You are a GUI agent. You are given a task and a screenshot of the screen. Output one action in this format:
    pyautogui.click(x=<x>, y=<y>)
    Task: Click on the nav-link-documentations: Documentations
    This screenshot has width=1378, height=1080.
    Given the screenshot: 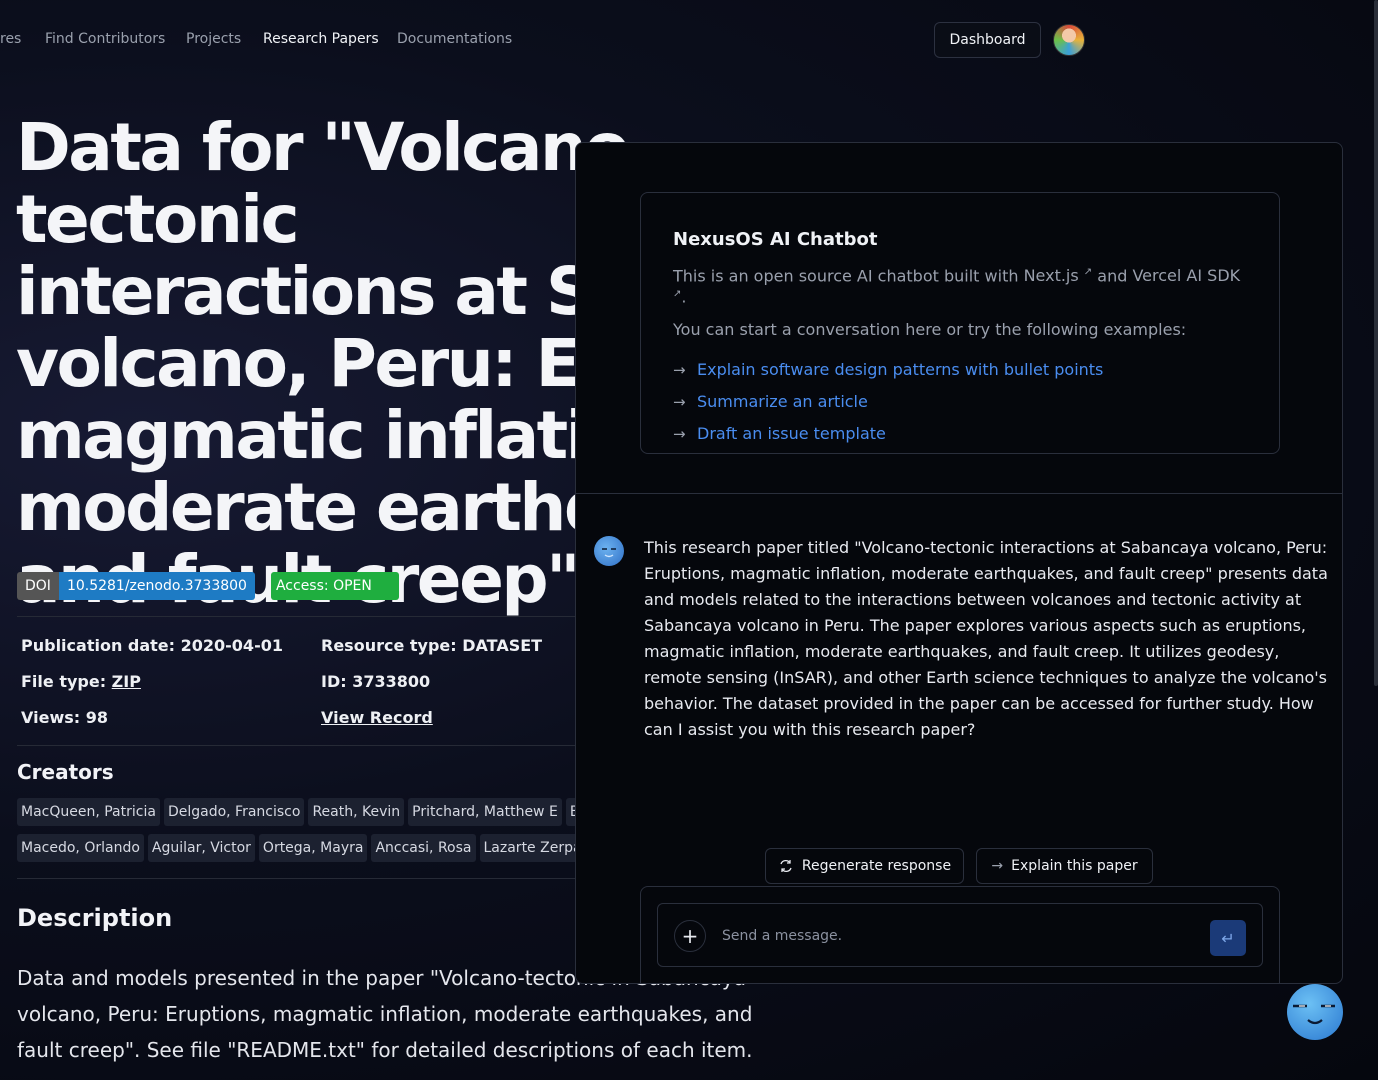 What is the action you would take?
    pyautogui.click(x=454, y=39)
    